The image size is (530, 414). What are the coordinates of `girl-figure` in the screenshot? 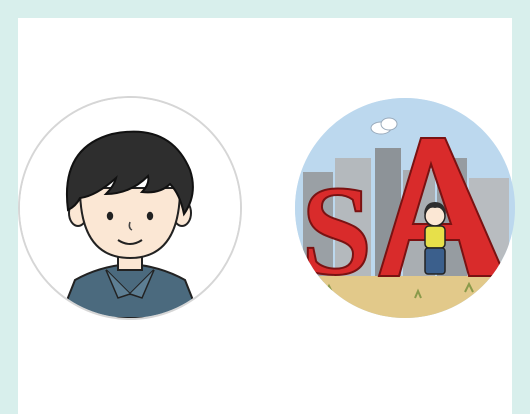 It's located at (435, 238).